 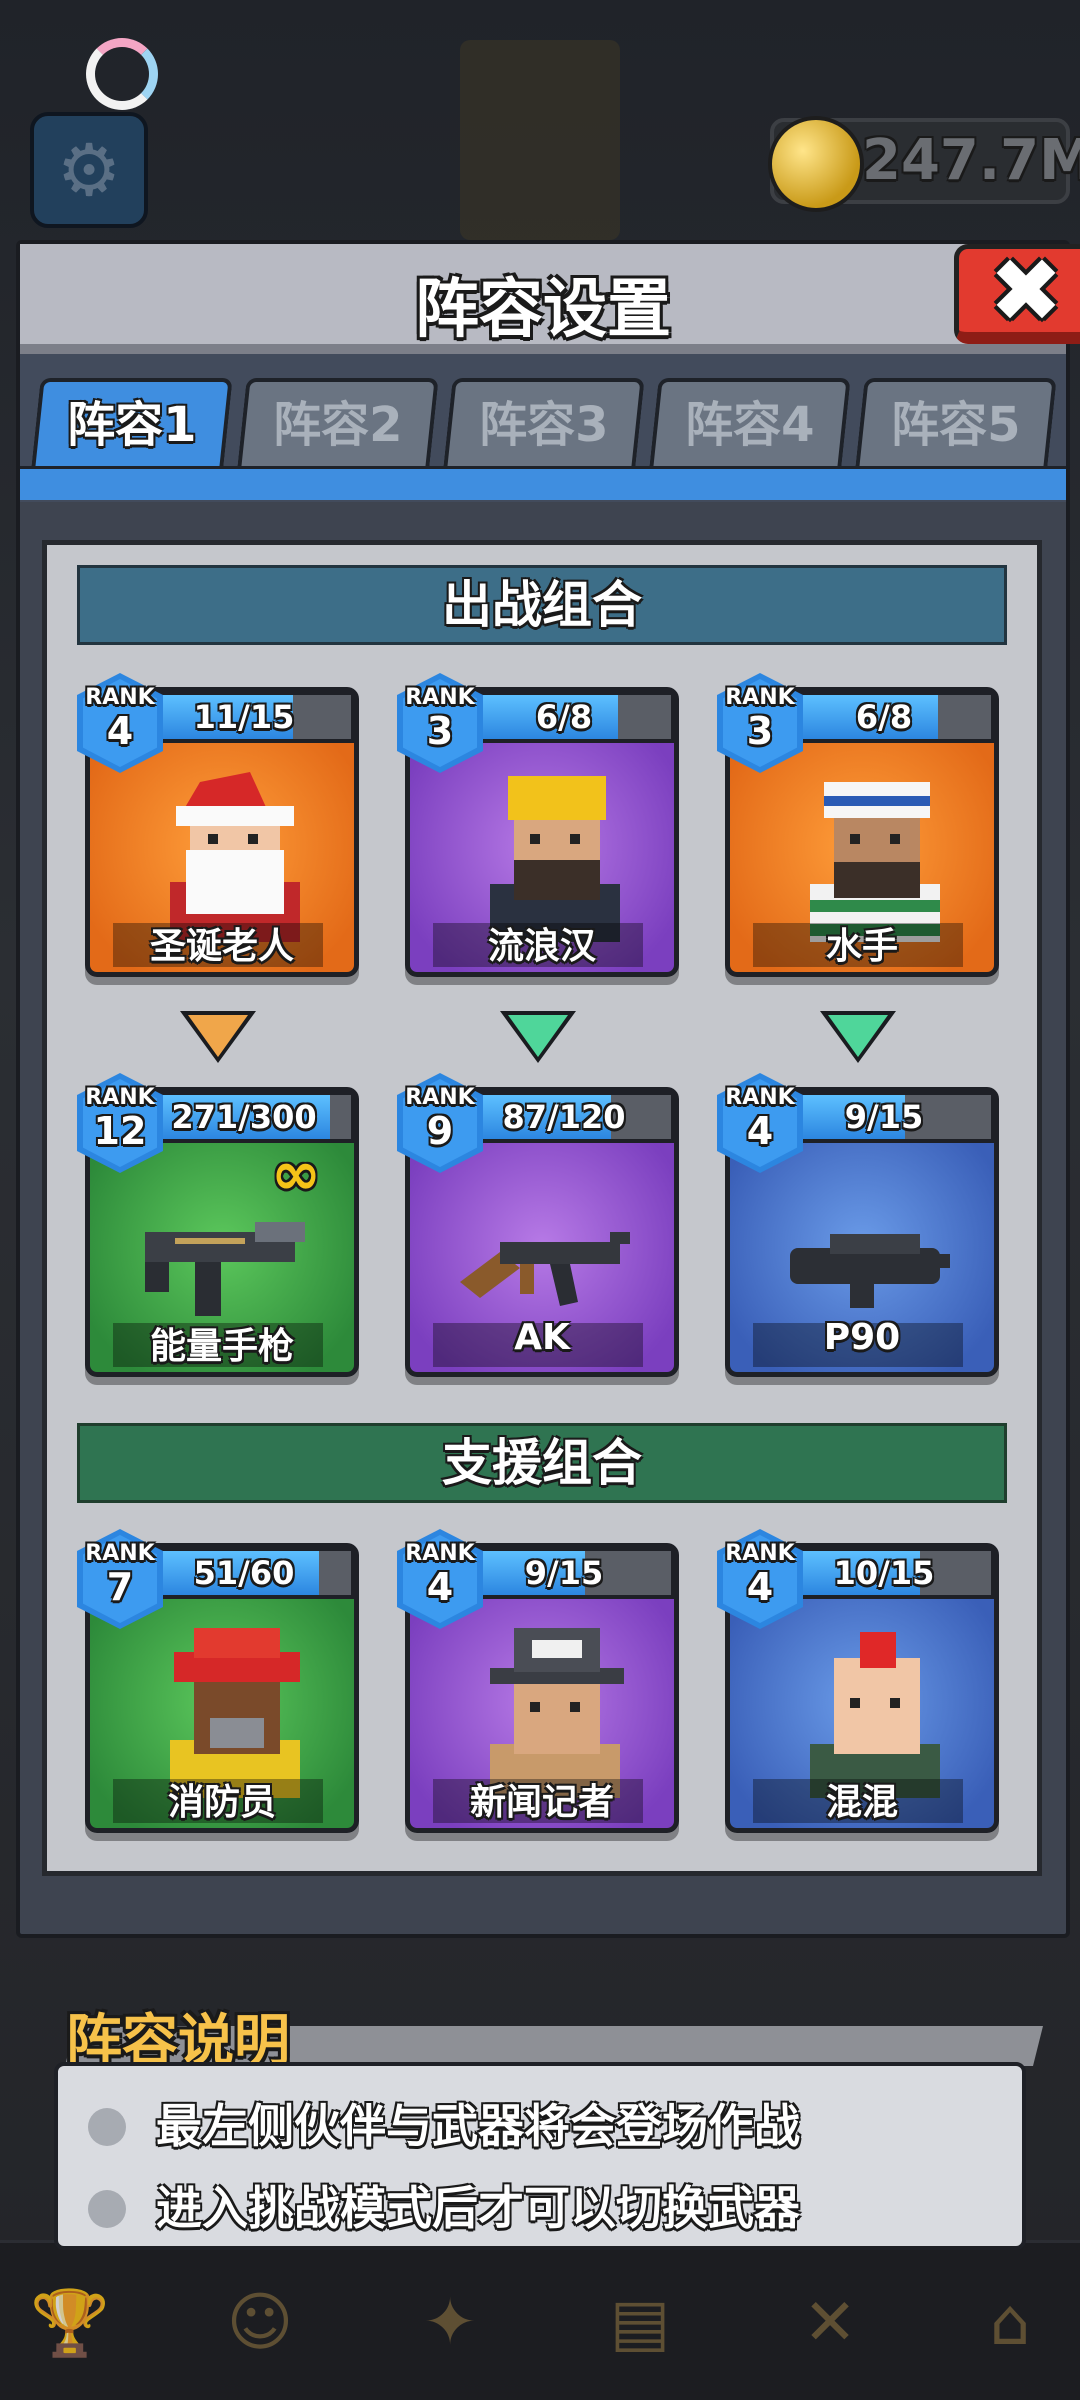 I want to click on battle-icon: ✕, so click(x=830, y=2323).